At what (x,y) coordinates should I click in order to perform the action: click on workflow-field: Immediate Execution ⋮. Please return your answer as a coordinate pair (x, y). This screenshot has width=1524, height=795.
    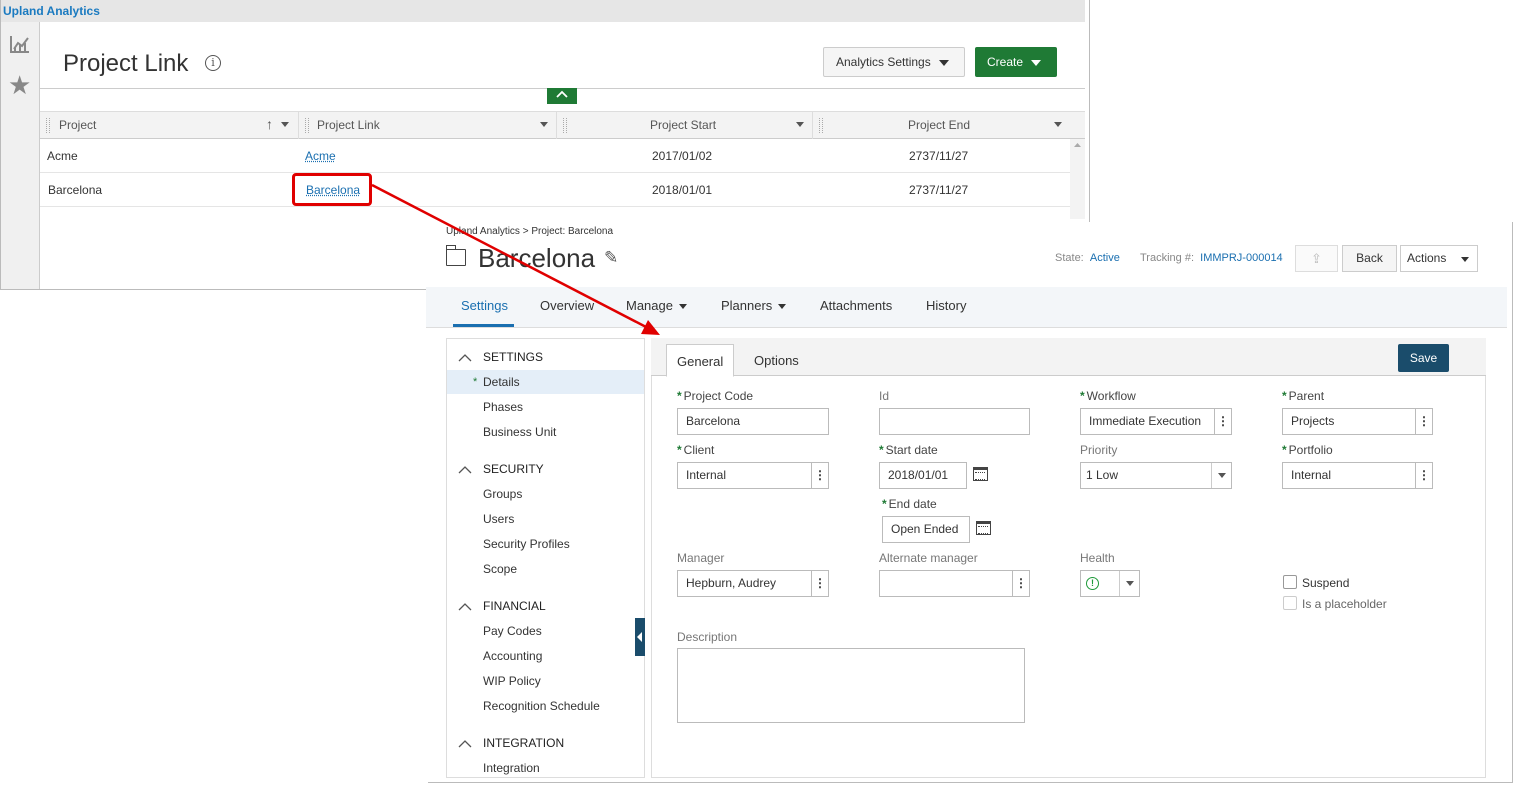
    Looking at the image, I should click on (1156, 421).